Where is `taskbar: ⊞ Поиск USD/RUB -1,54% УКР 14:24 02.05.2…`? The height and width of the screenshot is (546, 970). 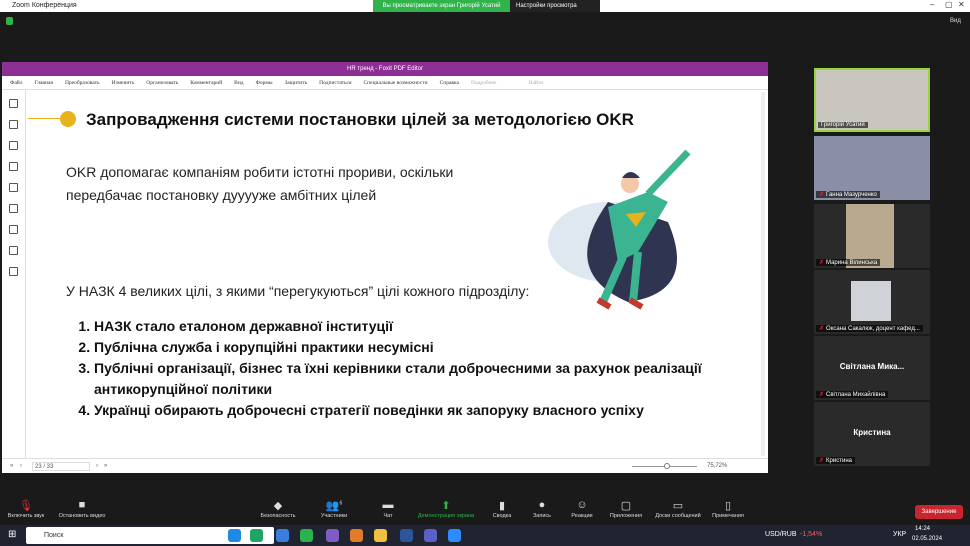
taskbar: ⊞ Поиск USD/RUB -1,54% УКР 14:24 02.05.2… is located at coordinates (485, 535).